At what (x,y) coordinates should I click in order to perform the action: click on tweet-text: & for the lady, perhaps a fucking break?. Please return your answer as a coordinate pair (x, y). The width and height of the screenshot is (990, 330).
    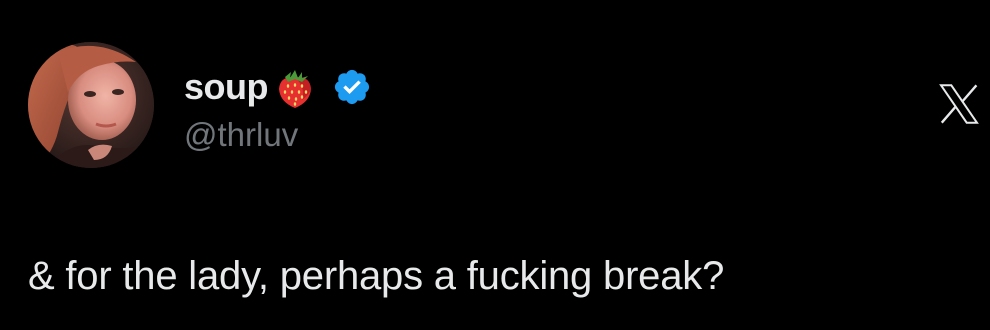
    Looking at the image, I should click on (376, 276).